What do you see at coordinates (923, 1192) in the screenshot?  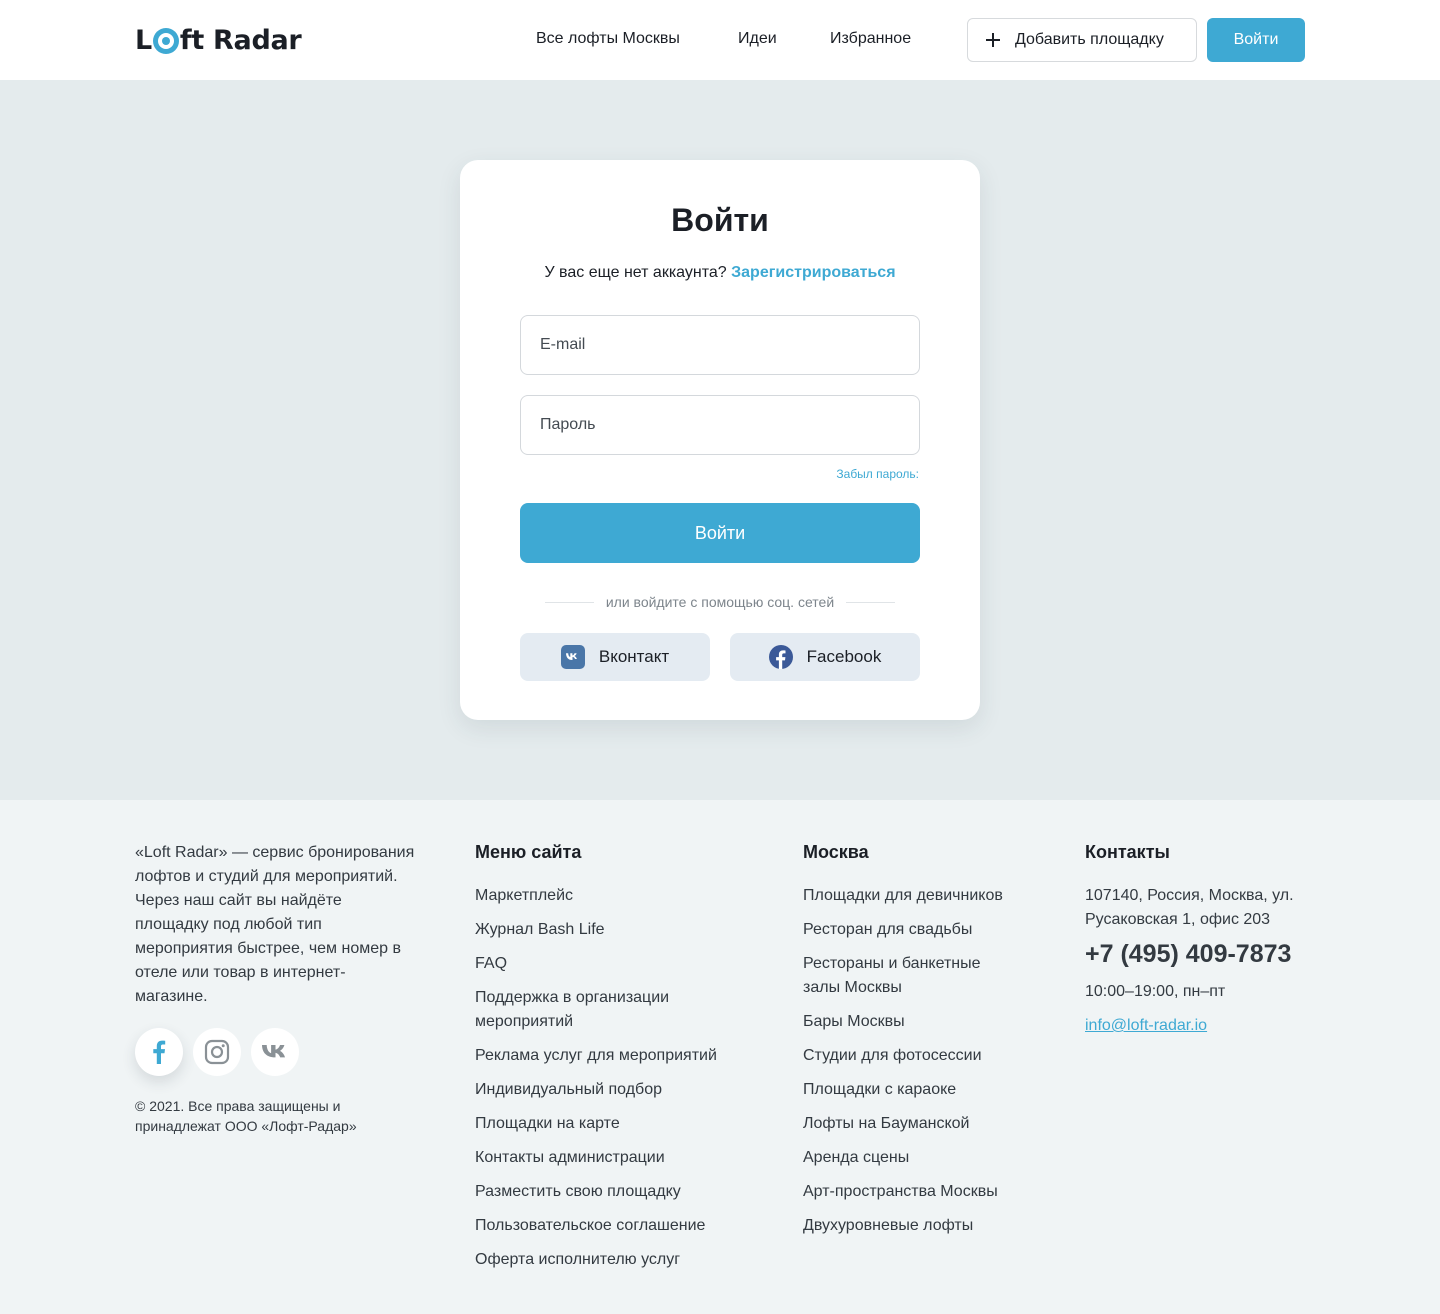 I see `footer-link: Арт-пространства Москвы` at bounding box center [923, 1192].